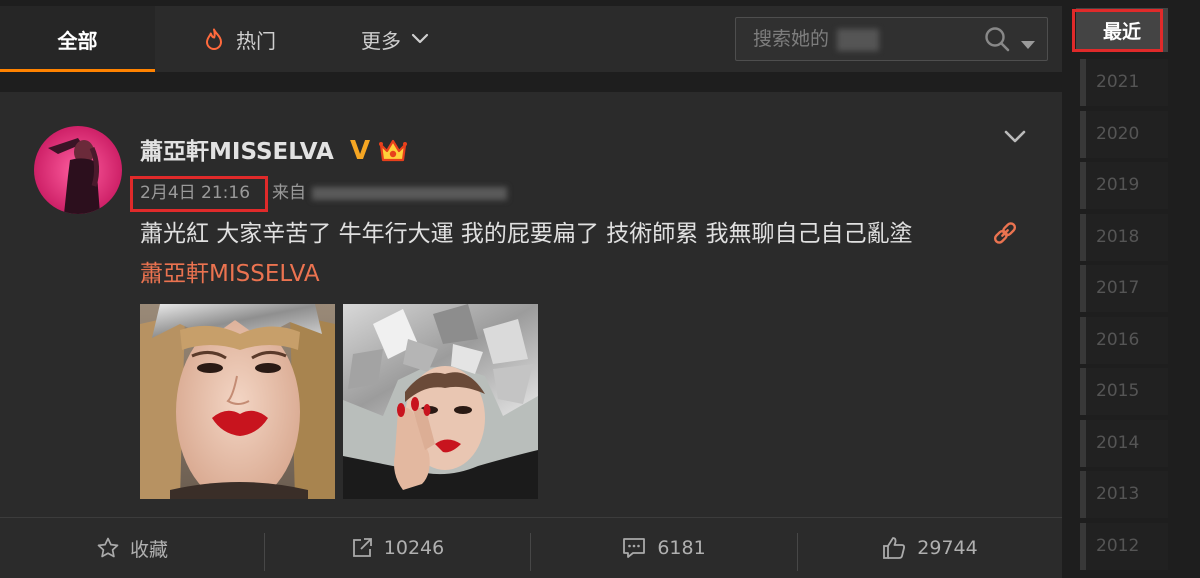  Describe the element at coordinates (1015, 138) in the screenshot. I see `post-menu-chevron-icon` at that location.